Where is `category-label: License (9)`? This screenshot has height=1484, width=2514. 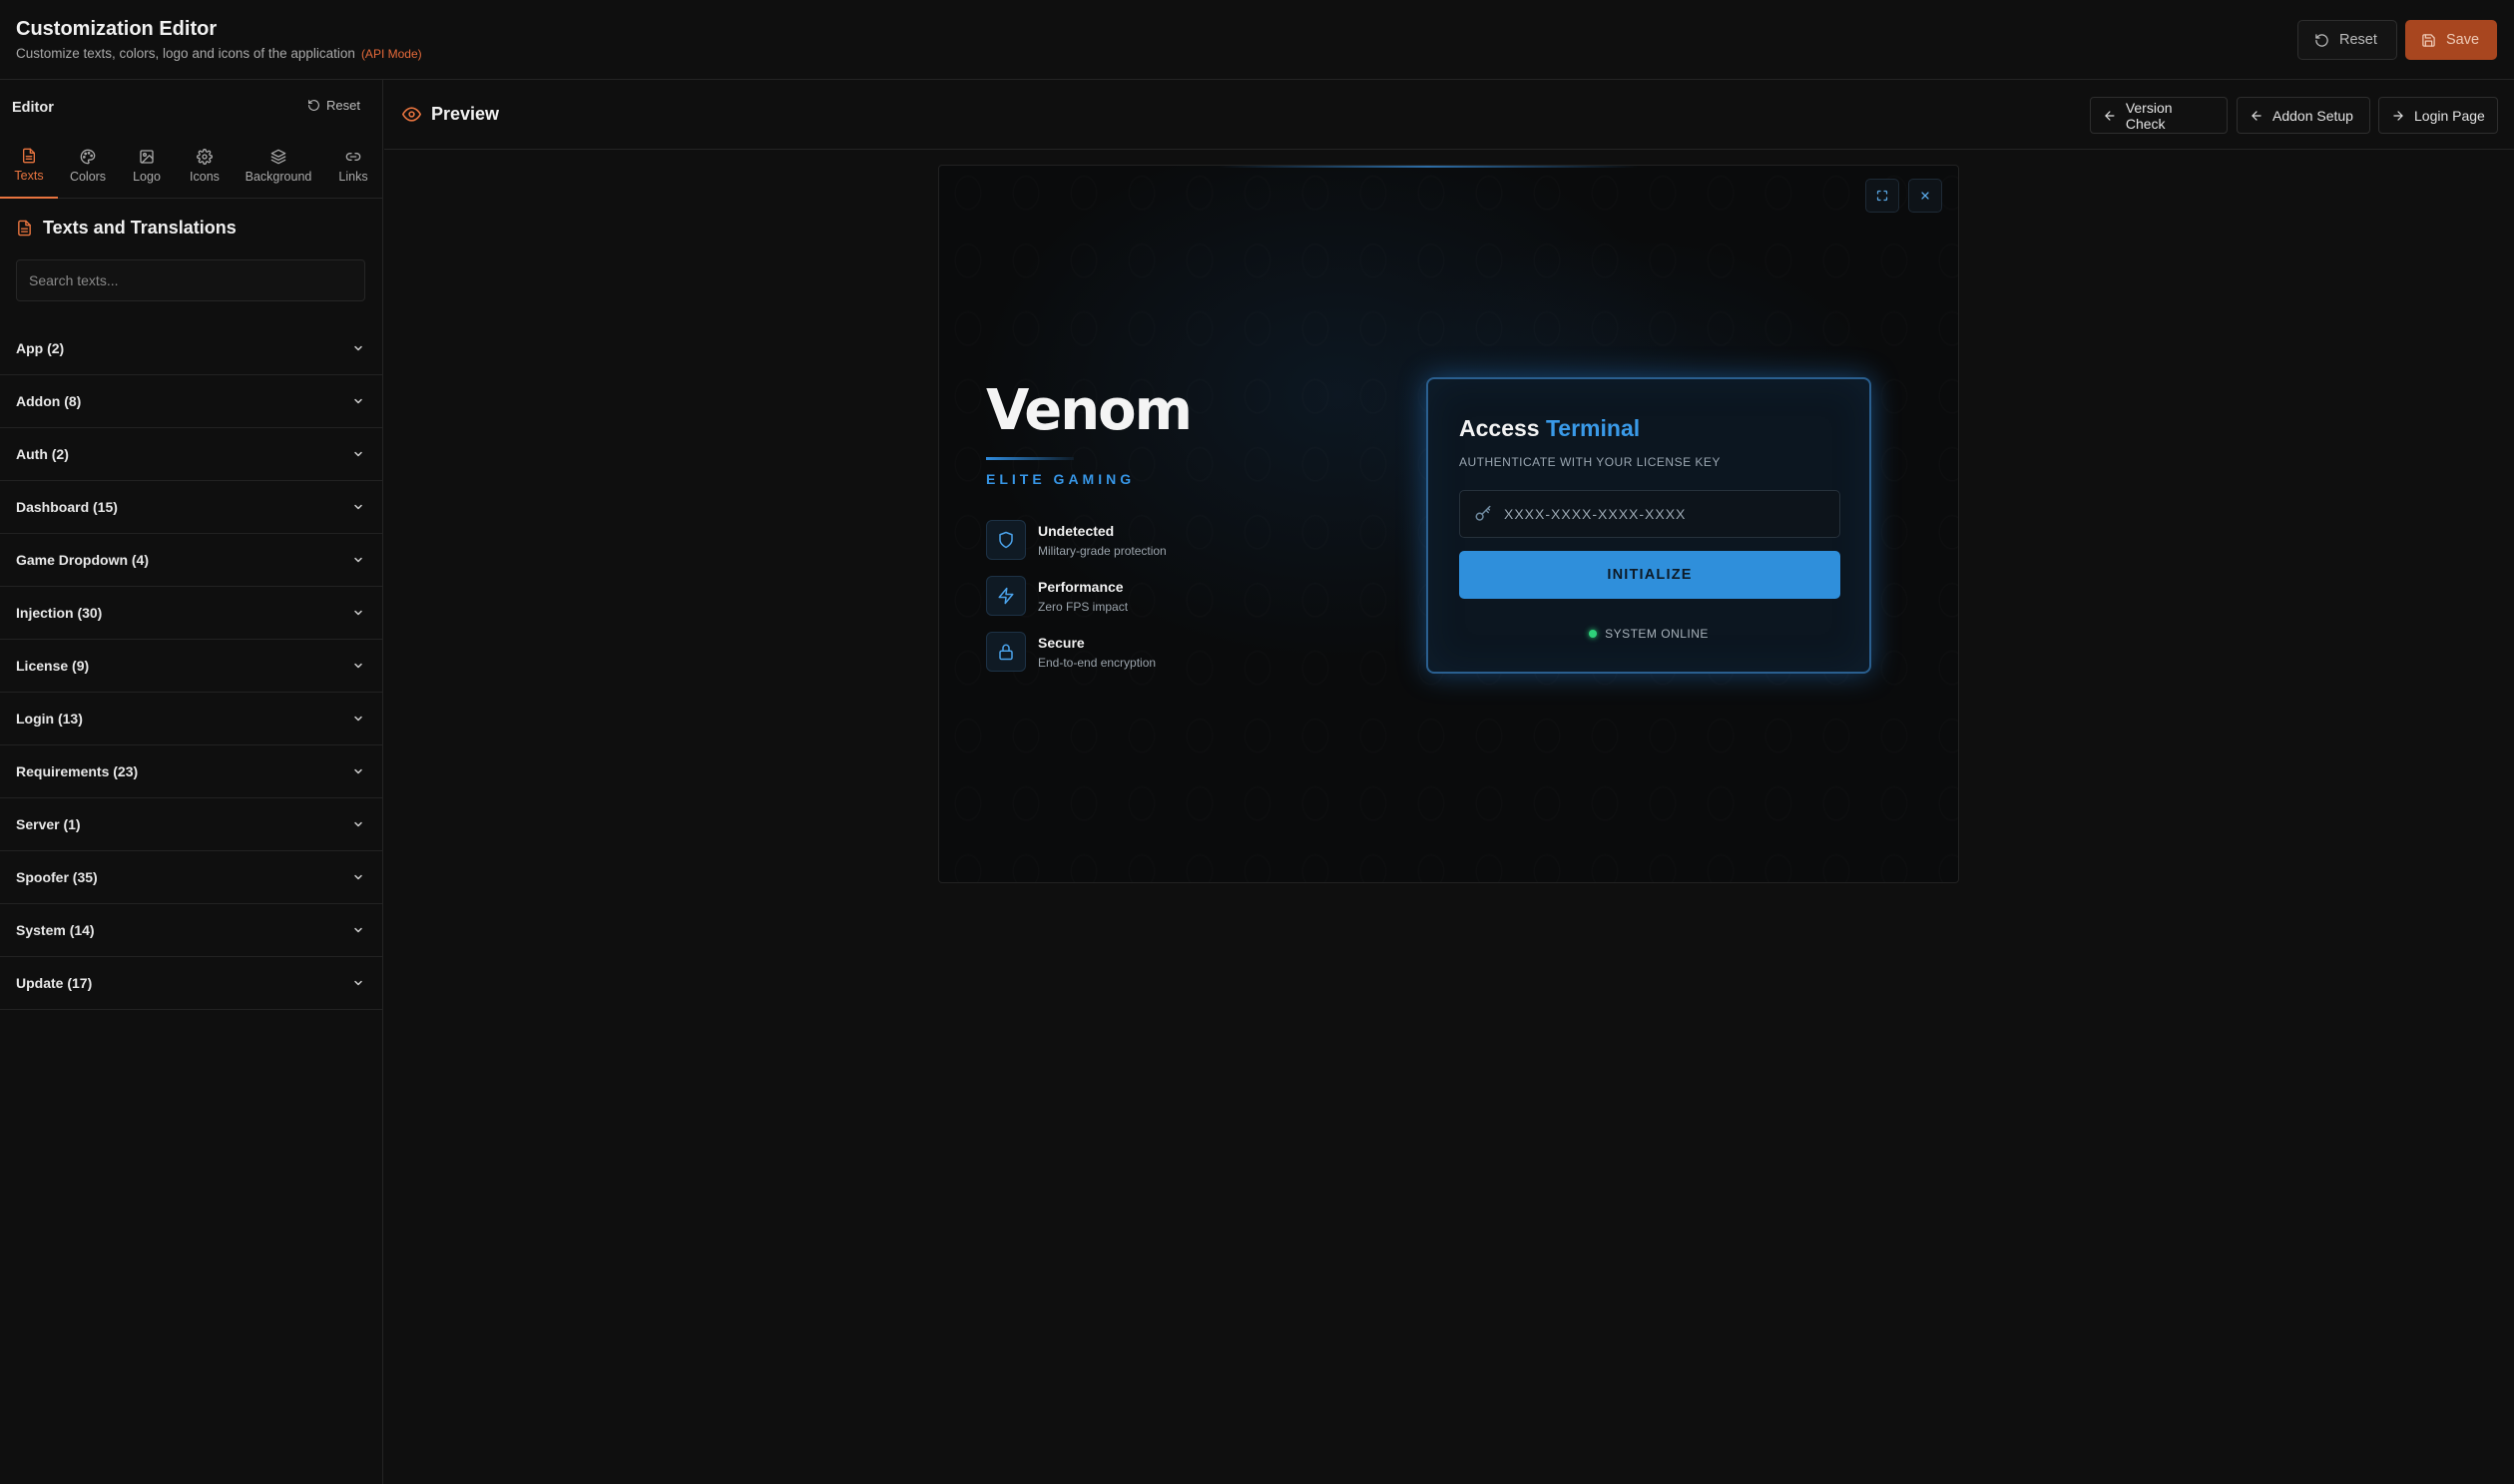
category-label: License (9) is located at coordinates (53, 666).